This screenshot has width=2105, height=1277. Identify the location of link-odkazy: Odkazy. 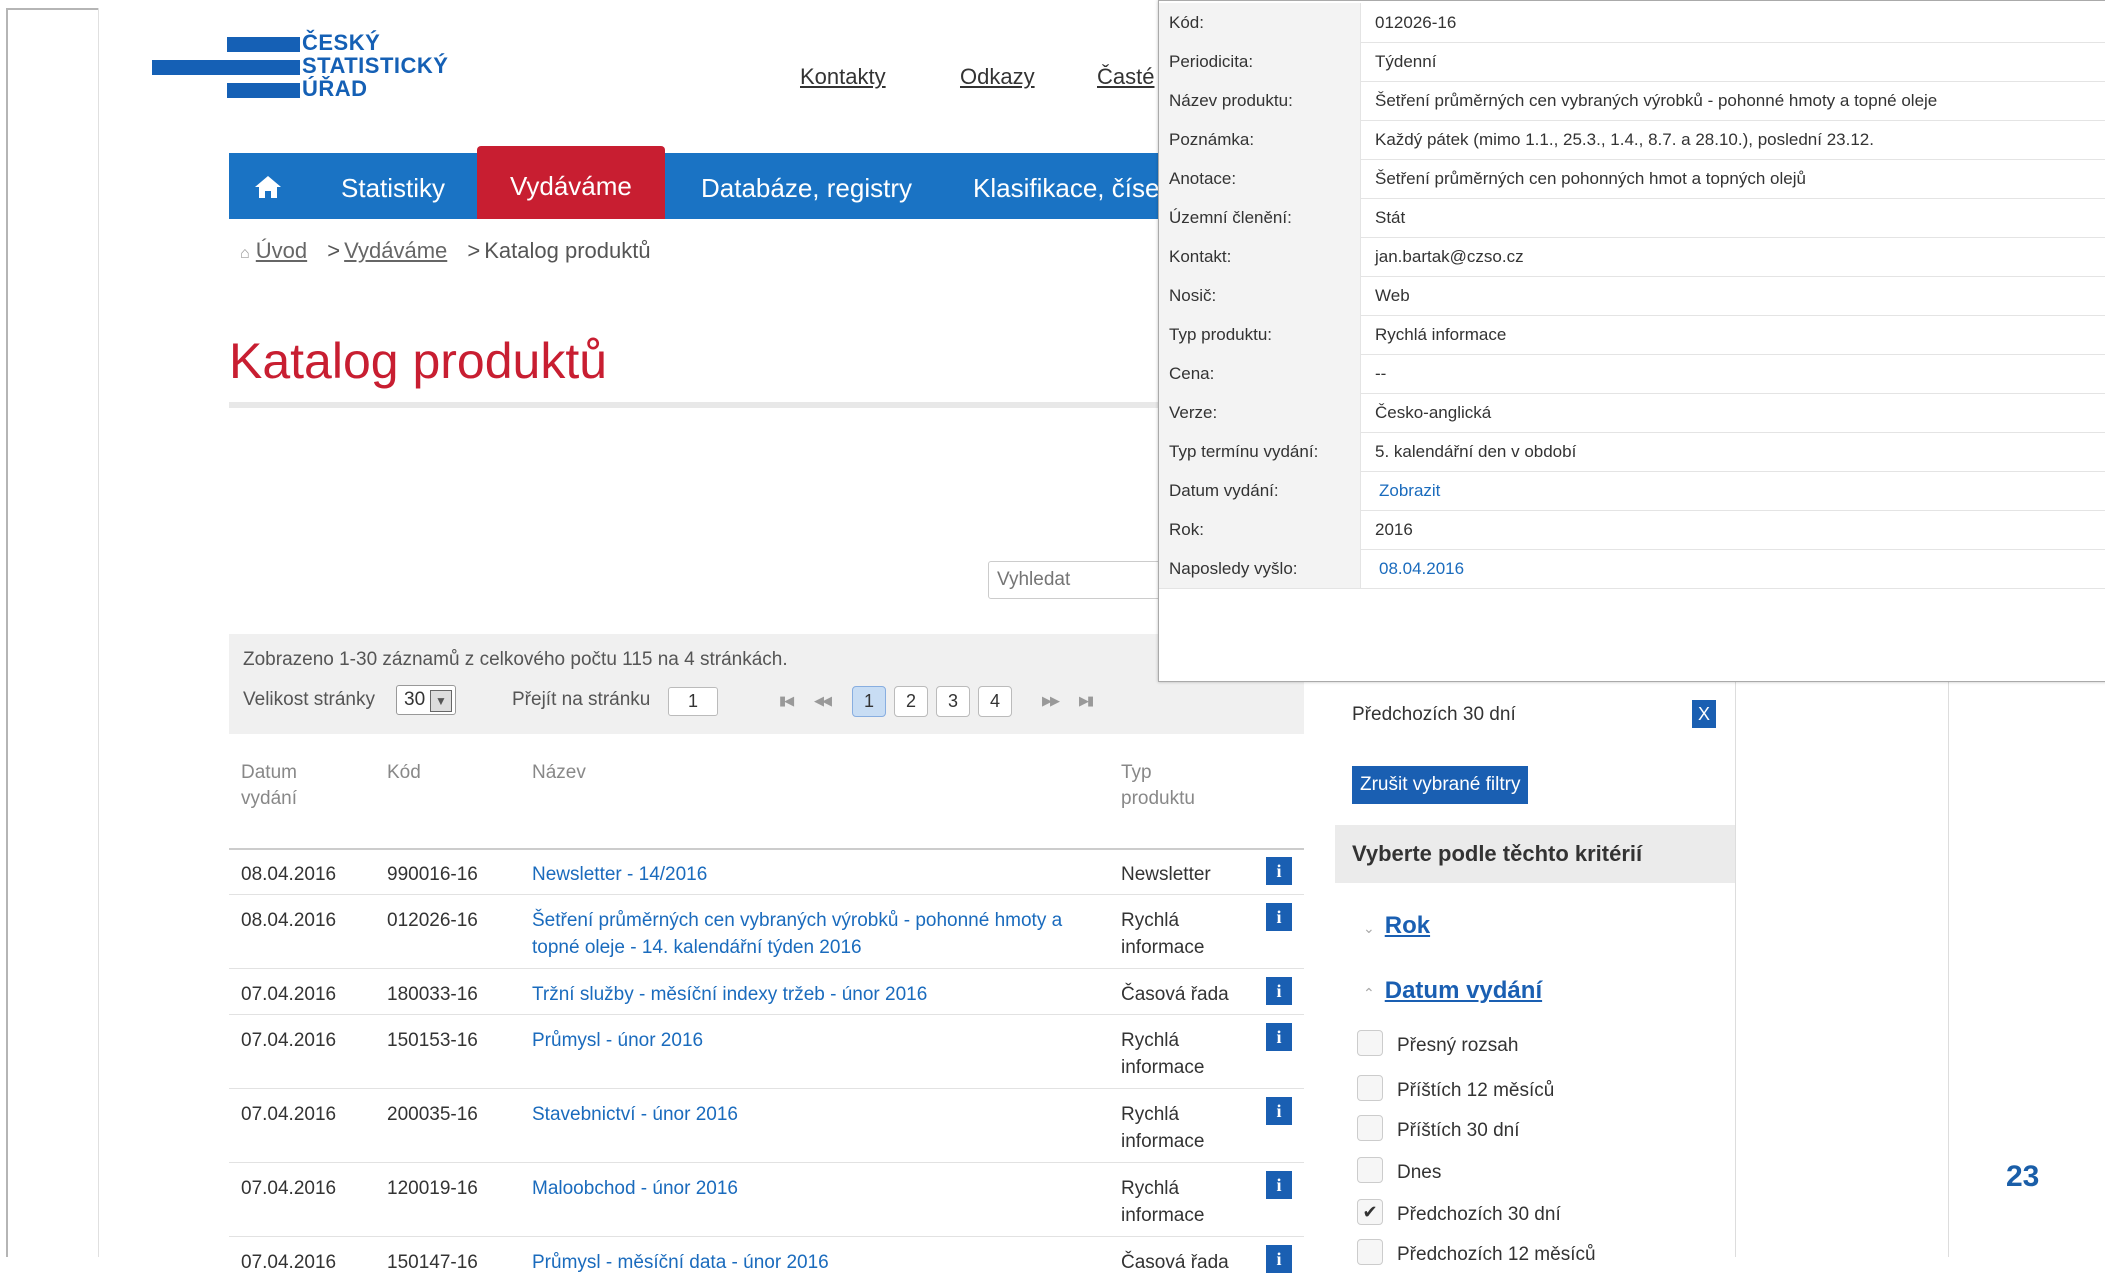
(997, 77).